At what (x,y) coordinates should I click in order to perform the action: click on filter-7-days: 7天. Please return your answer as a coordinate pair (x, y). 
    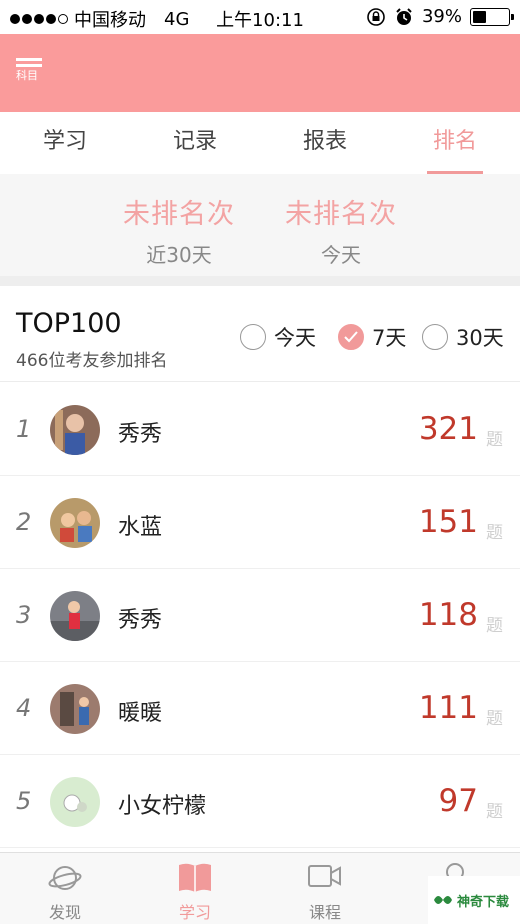
    Looking at the image, I should click on (372, 337).